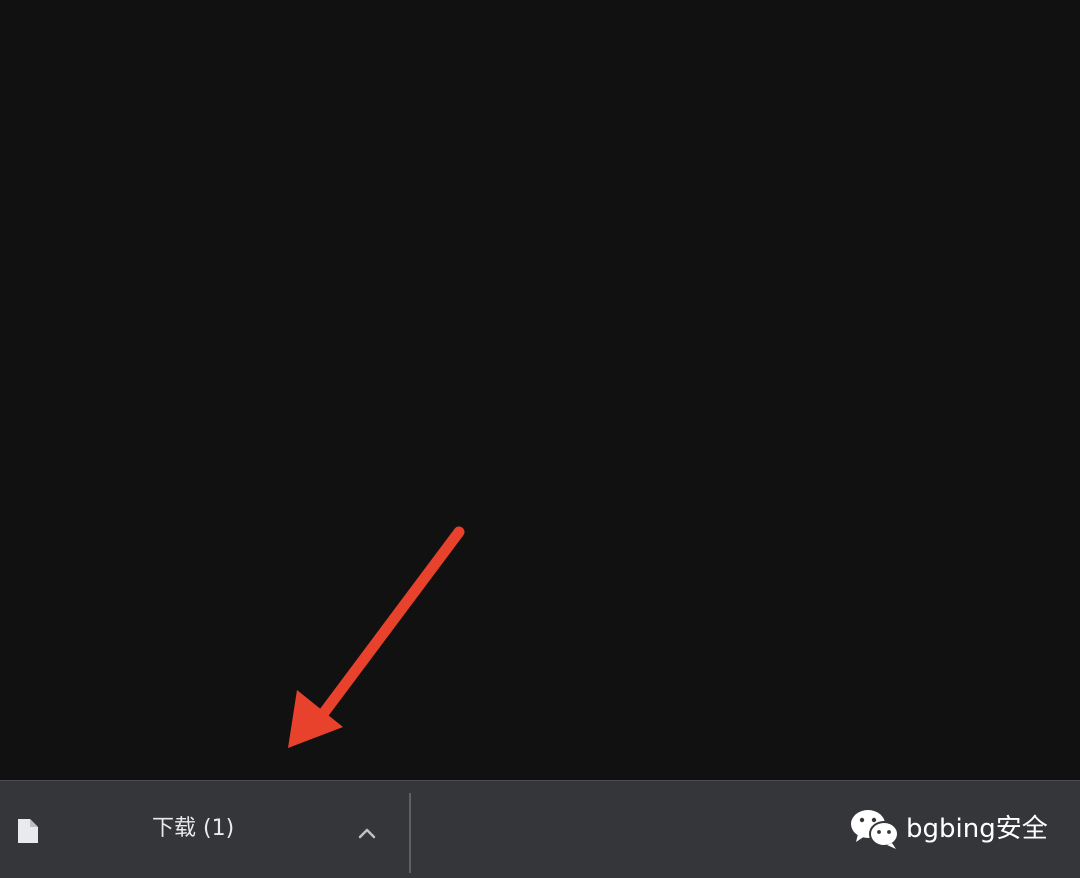  I want to click on download-item: 下载 (1), so click(204, 829).